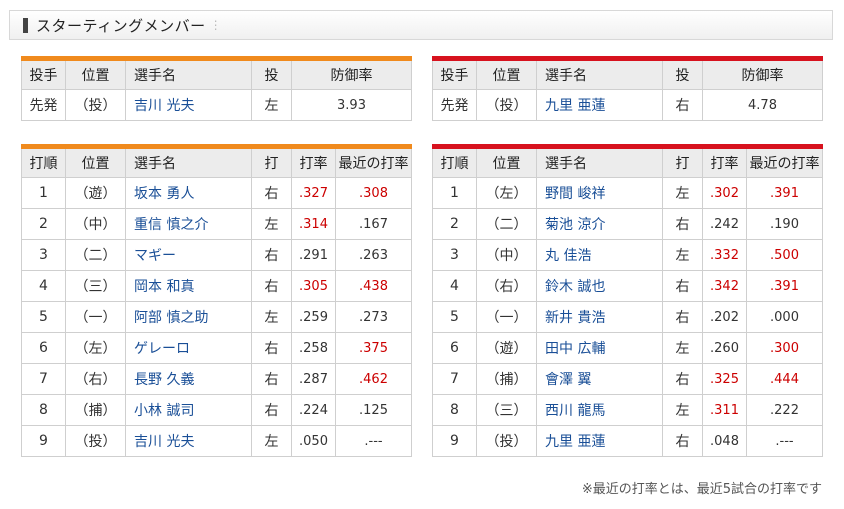 The image size is (844, 509). I want to click on batter-name-cell: 丸 佳浩, so click(599, 255).